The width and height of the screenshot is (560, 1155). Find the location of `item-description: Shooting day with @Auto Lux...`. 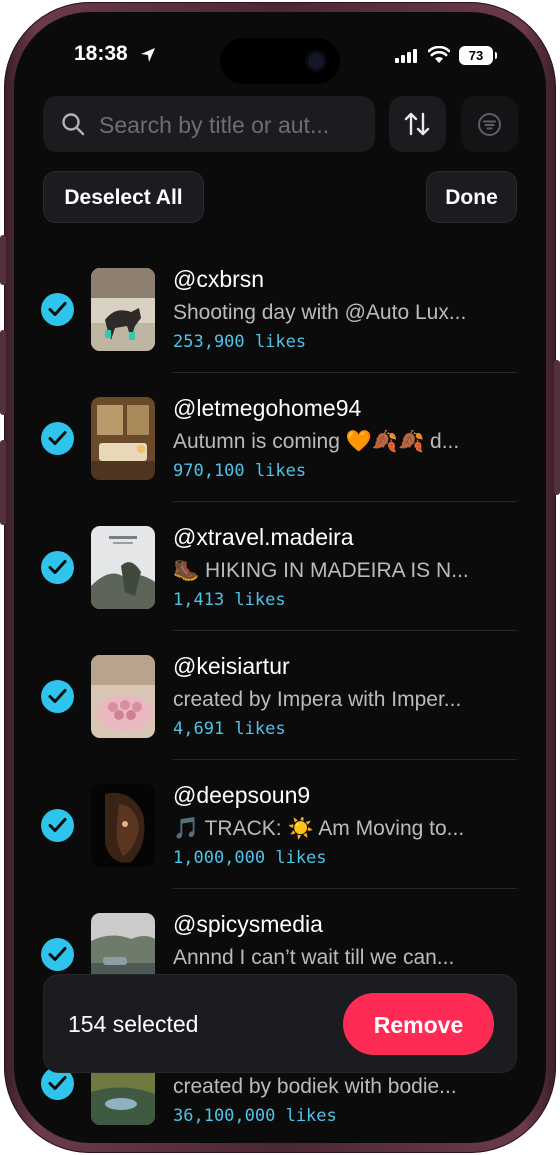

item-description: Shooting day with @Auto Lux... is located at coordinates (320, 312).